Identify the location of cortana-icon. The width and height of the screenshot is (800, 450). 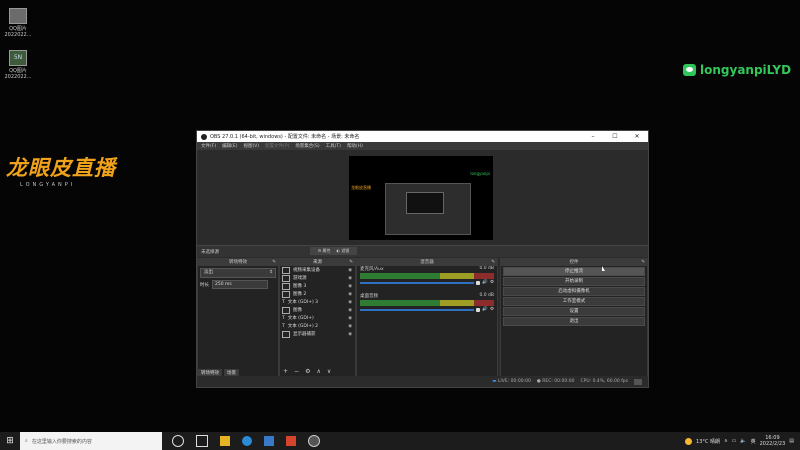
(178, 441).